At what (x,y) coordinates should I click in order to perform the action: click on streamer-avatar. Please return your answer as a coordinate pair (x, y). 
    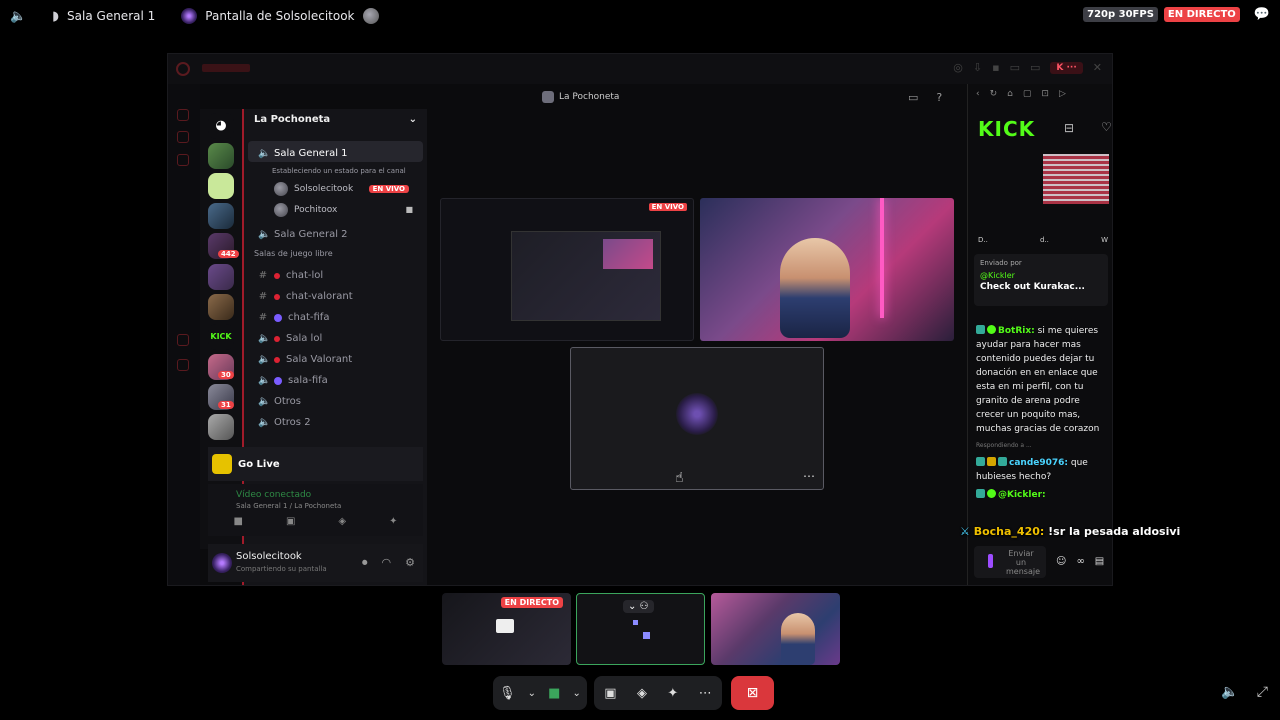
    Looking at the image, I should click on (189, 16).